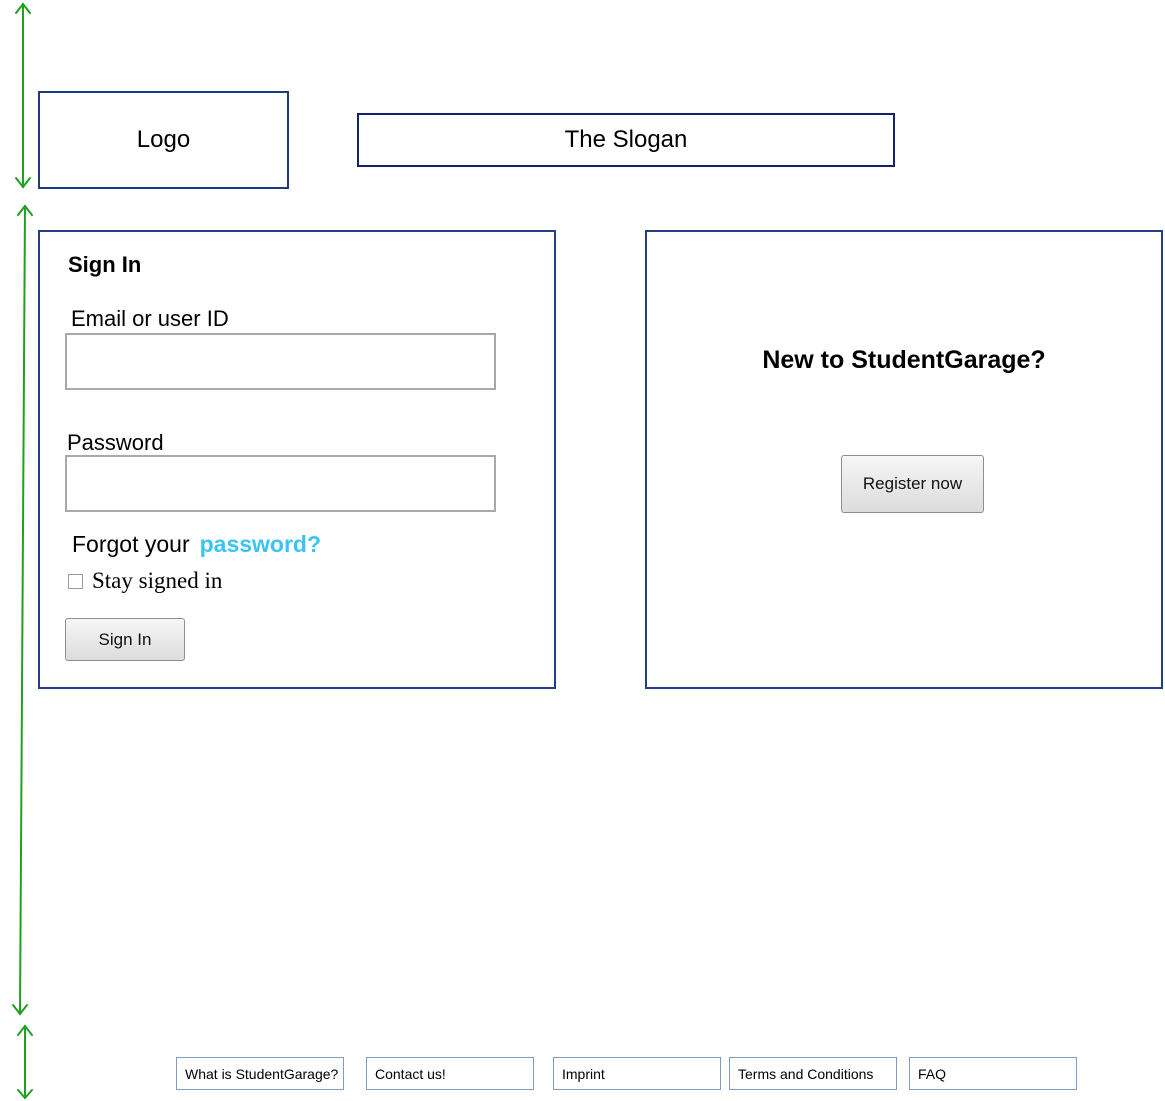 This screenshot has height=1101, width=1165. What do you see at coordinates (932, 1073) in the screenshot?
I see `footer-link-label: FAQ` at bounding box center [932, 1073].